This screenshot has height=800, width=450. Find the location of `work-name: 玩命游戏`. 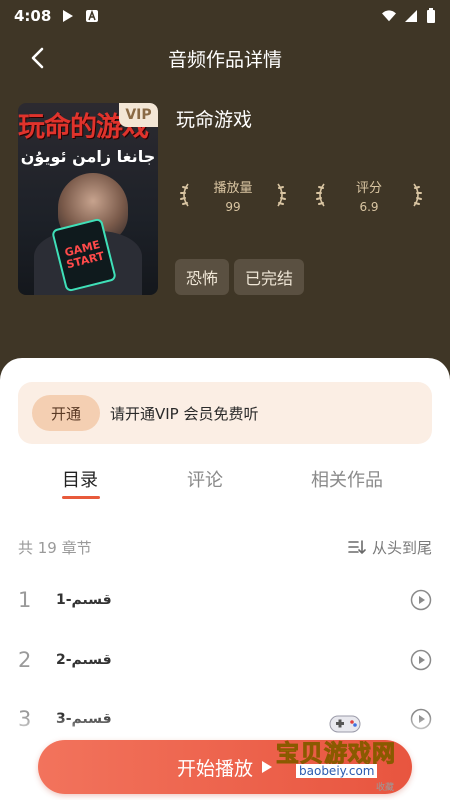

work-name: 玩命游戏 is located at coordinates (214, 120).